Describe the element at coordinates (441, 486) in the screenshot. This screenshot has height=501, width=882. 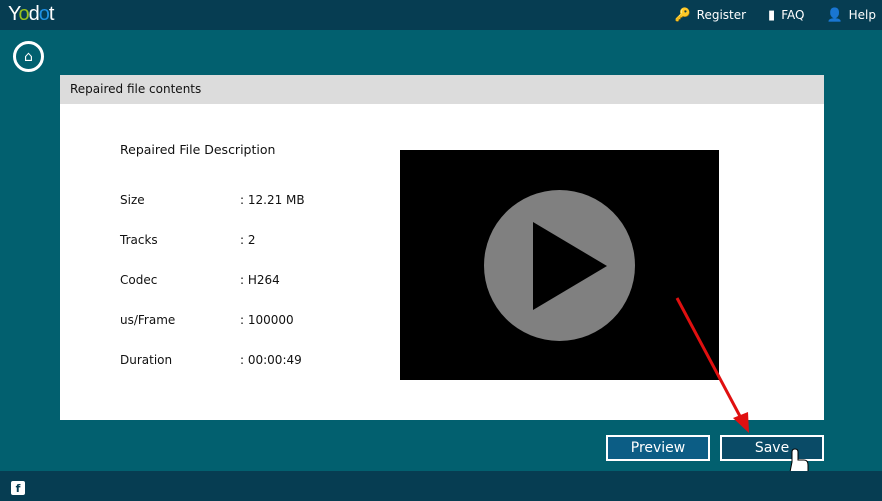
I see `bottom-bar` at that location.